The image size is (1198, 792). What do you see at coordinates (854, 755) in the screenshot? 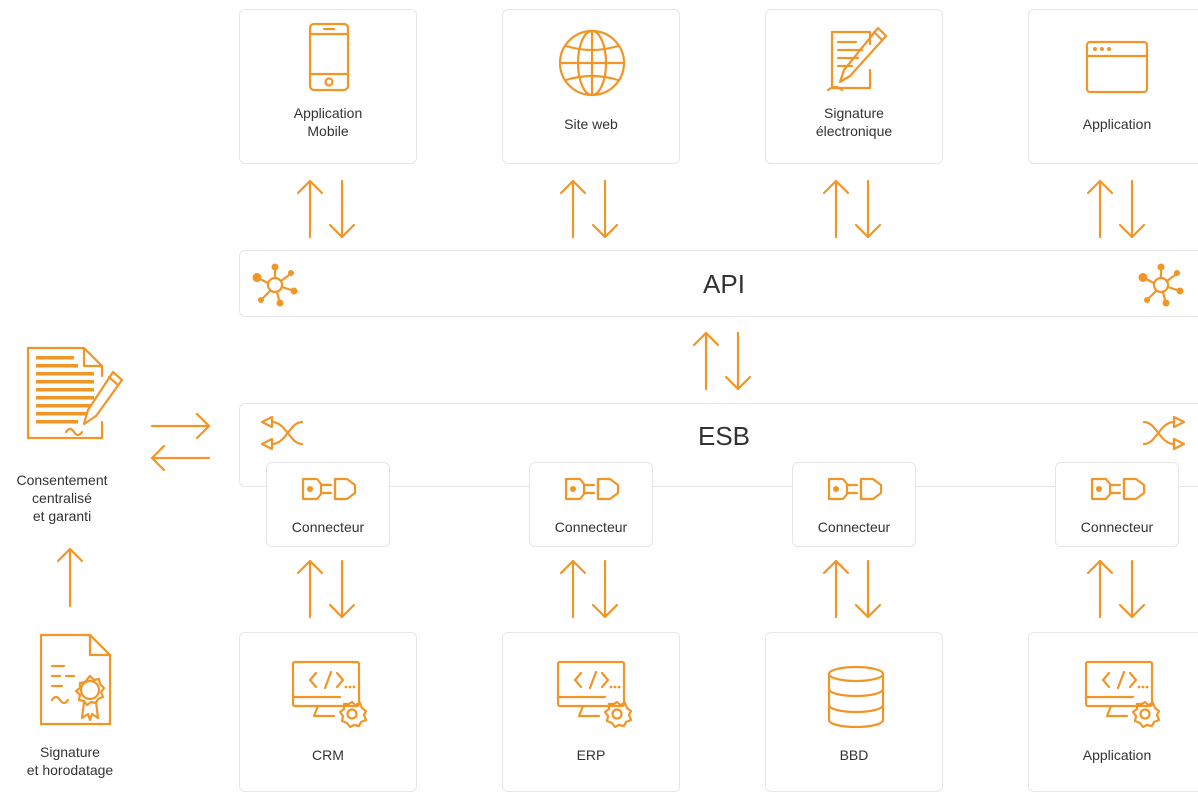
I see `system-label: BBD` at bounding box center [854, 755].